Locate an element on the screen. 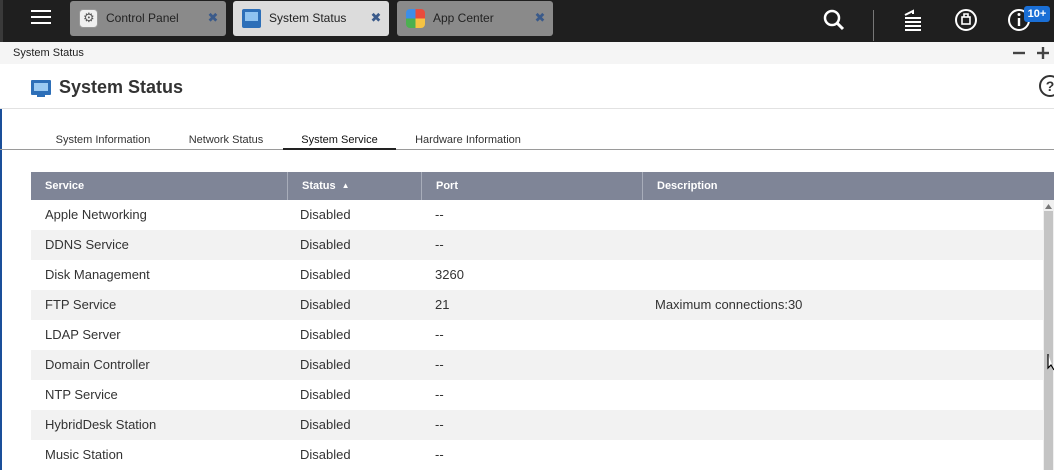 Image resolution: width=1054 pixels, height=470 pixels. control-panel-icon is located at coordinates (88, 18).